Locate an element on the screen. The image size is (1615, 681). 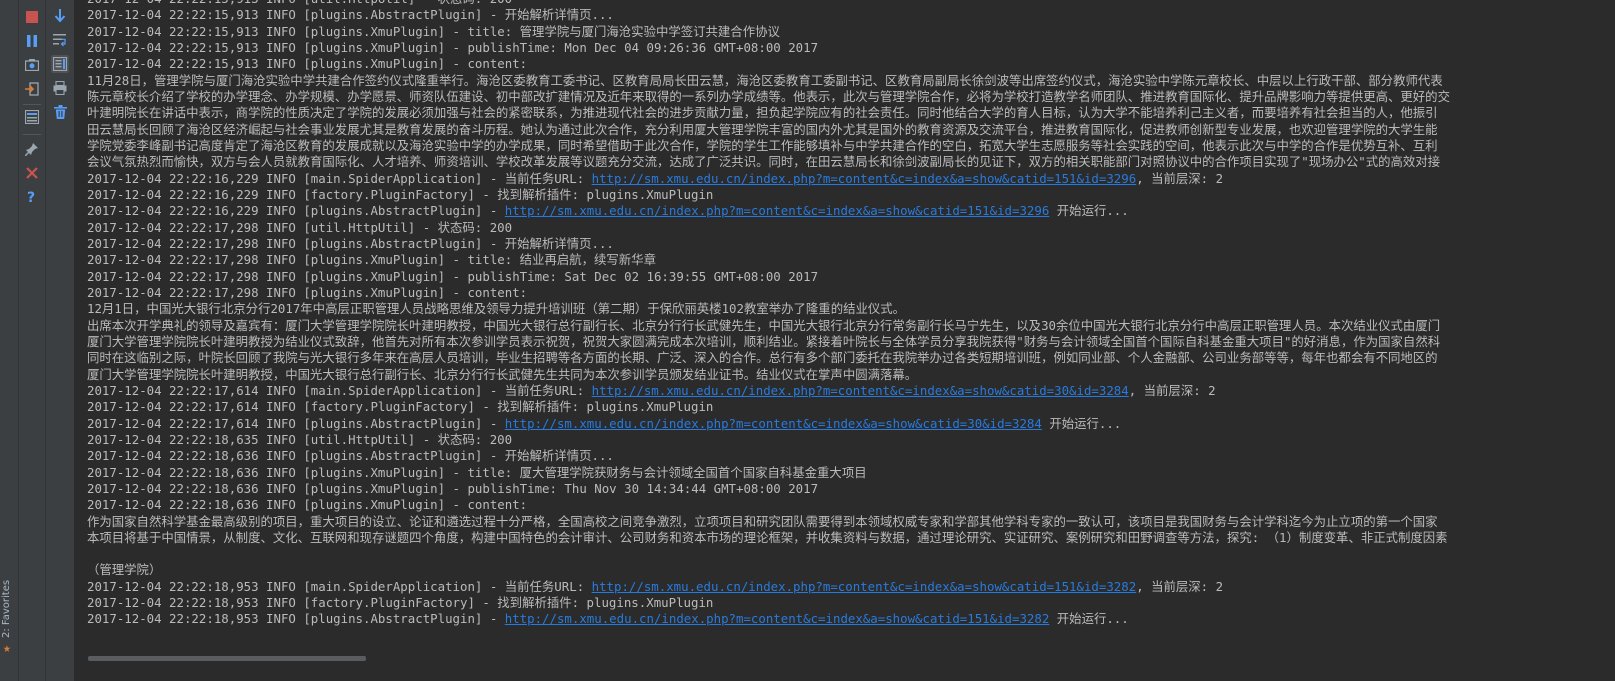
close-button is located at coordinates (32, 173).